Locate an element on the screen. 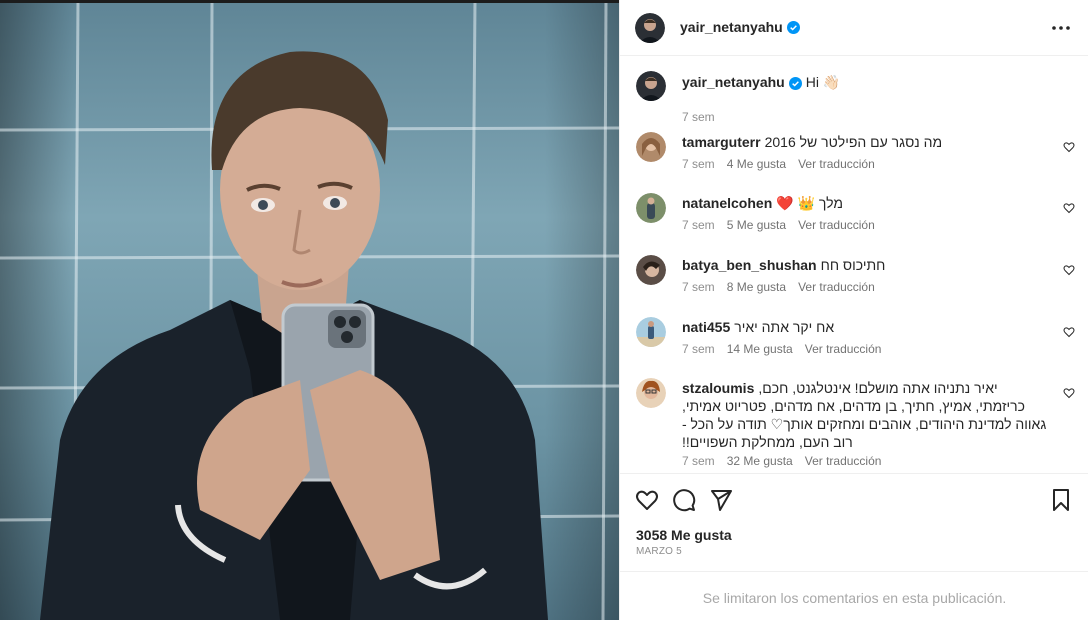  comment-likes: 4 Me gusta is located at coordinates (756, 164).